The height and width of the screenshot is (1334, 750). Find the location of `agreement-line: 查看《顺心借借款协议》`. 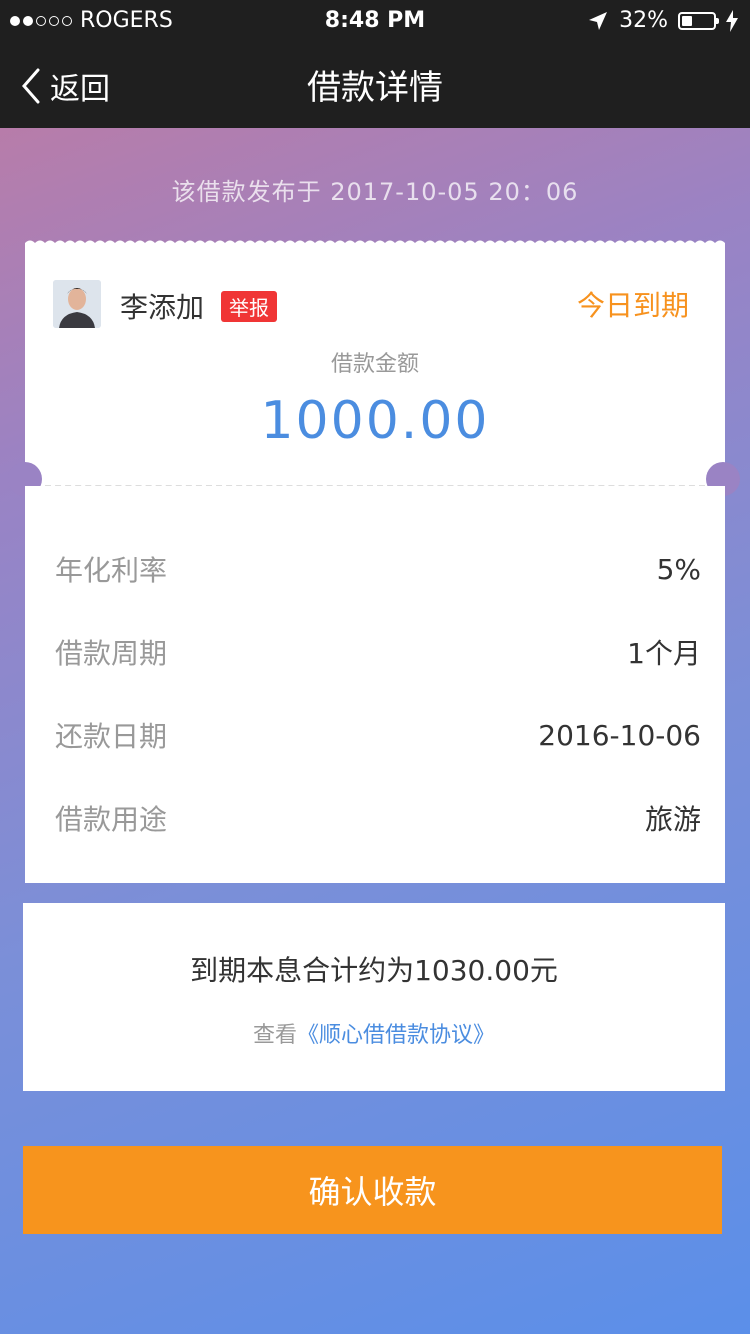

agreement-line: 查看《顺心借借款协议》 is located at coordinates (374, 1033).